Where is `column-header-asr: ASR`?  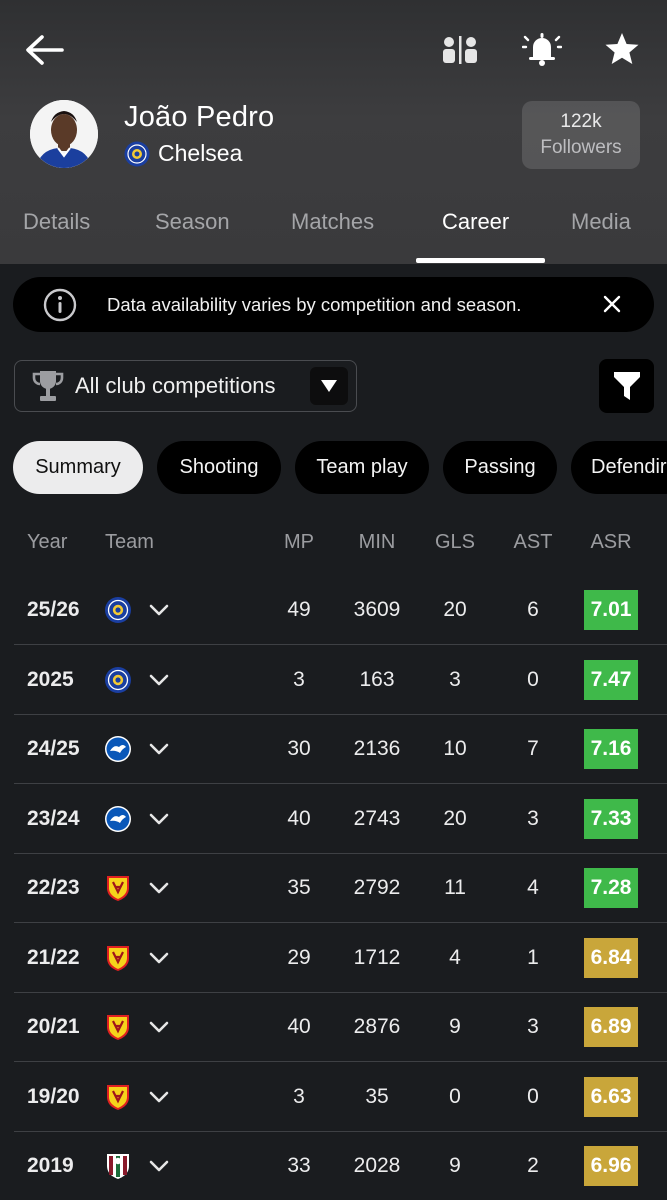
column-header-asr: ASR is located at coordinates (611, 542).